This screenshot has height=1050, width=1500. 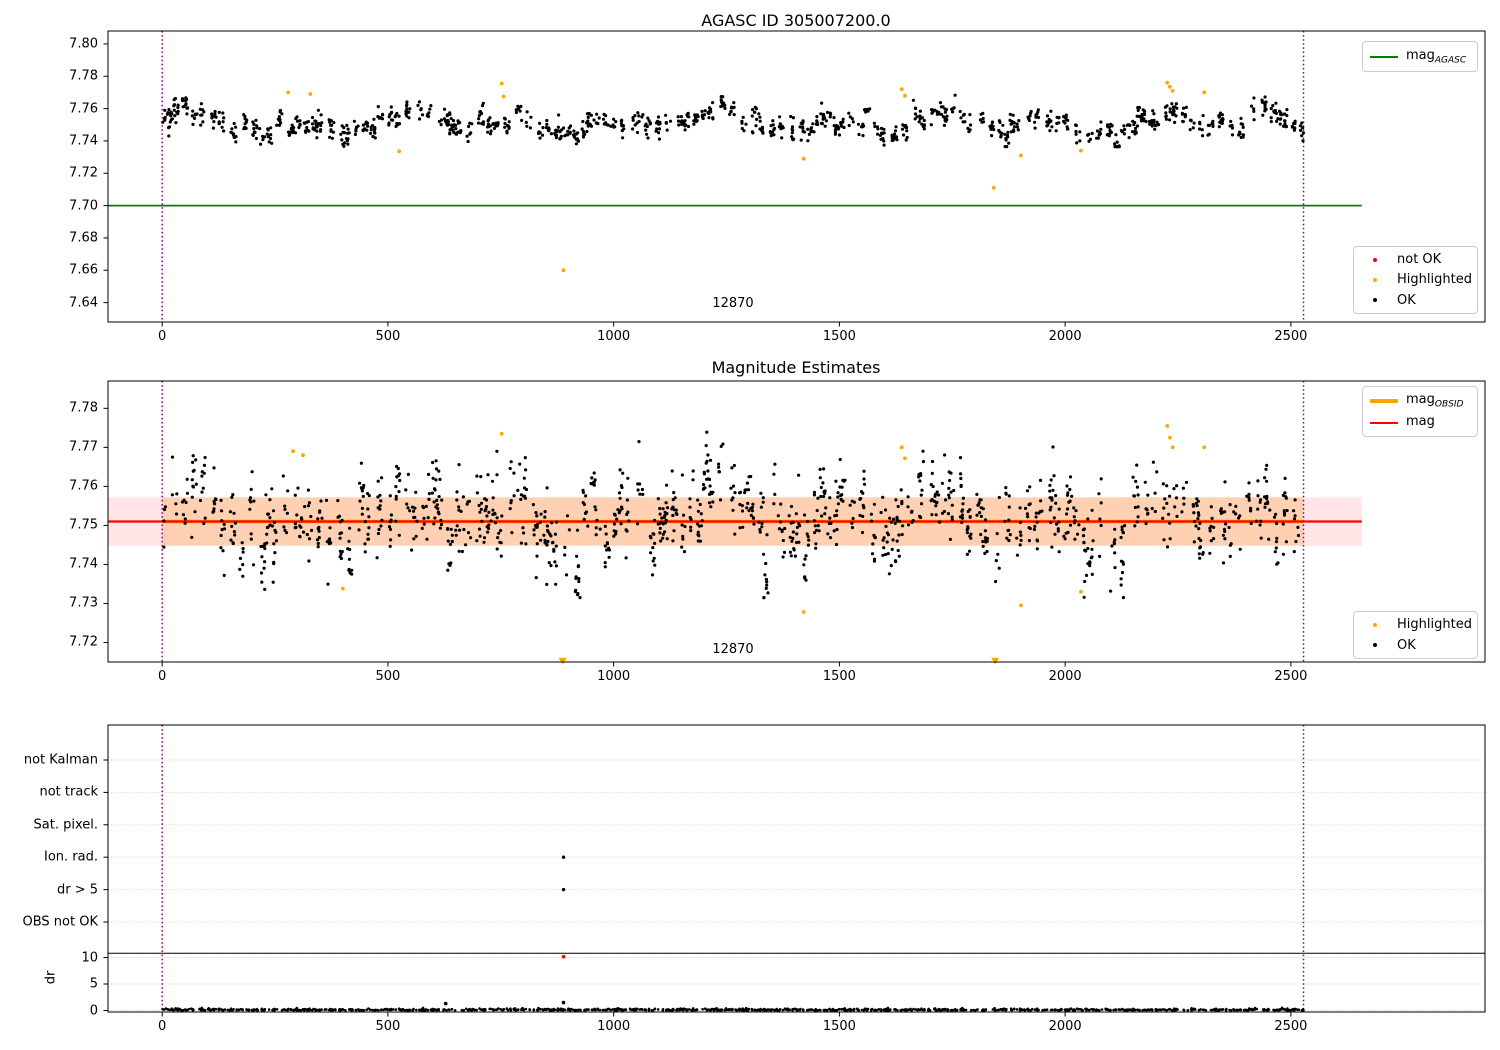 What do you see at coordinates (388, 1026) in the screenshot?
I see `panel3-x-tick-label: 500` at bounding box center [388, 1026].